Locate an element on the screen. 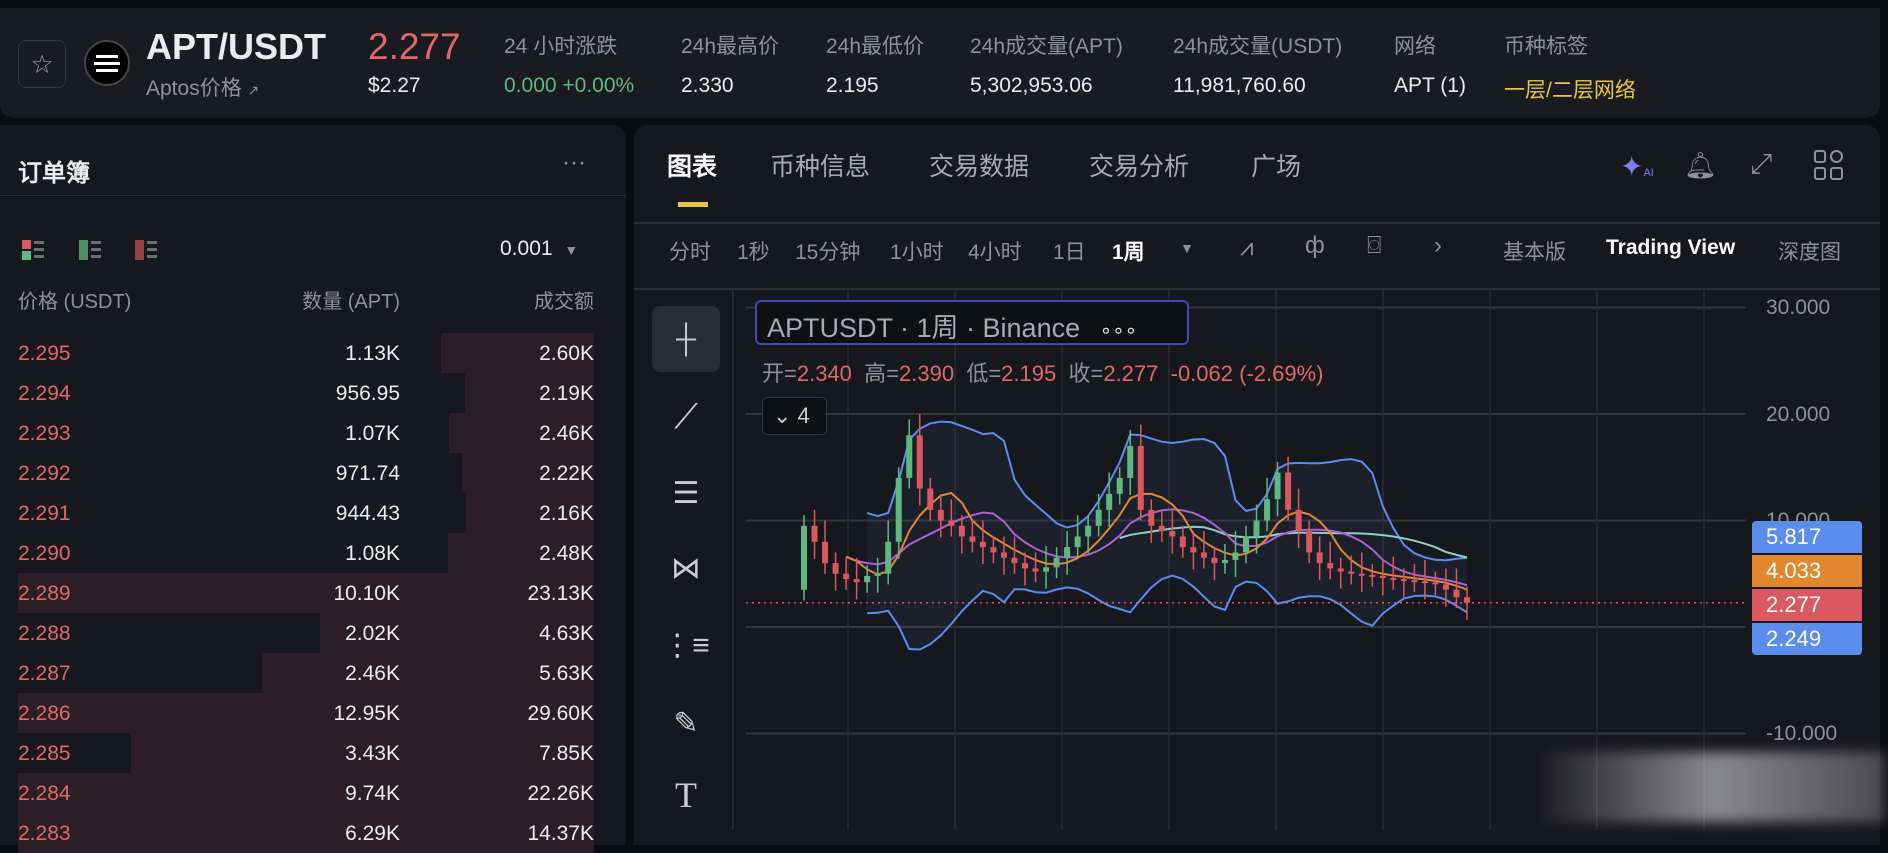 The height and width of the screenshot is (853, 1888). interval-5: 1日 is located at coordinates (1069, 251).